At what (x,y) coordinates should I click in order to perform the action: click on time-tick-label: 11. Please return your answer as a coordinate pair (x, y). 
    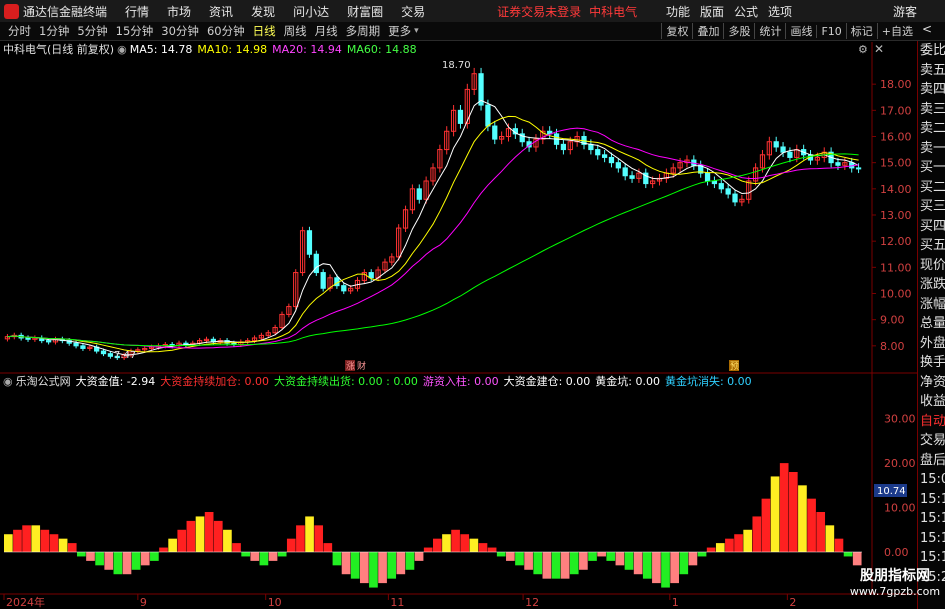
    Looking at the image, I should click on (397, 602).